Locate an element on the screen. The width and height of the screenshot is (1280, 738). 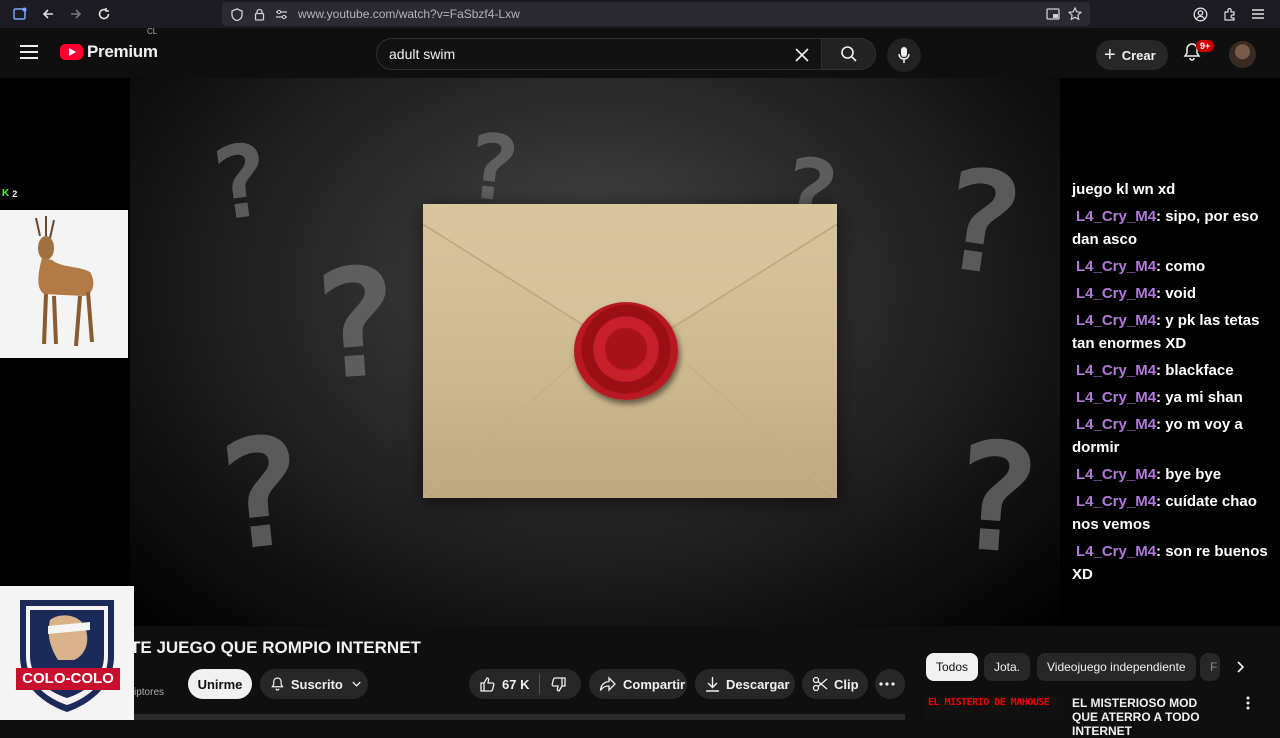
share-icon is located at coordinates (607, 684).